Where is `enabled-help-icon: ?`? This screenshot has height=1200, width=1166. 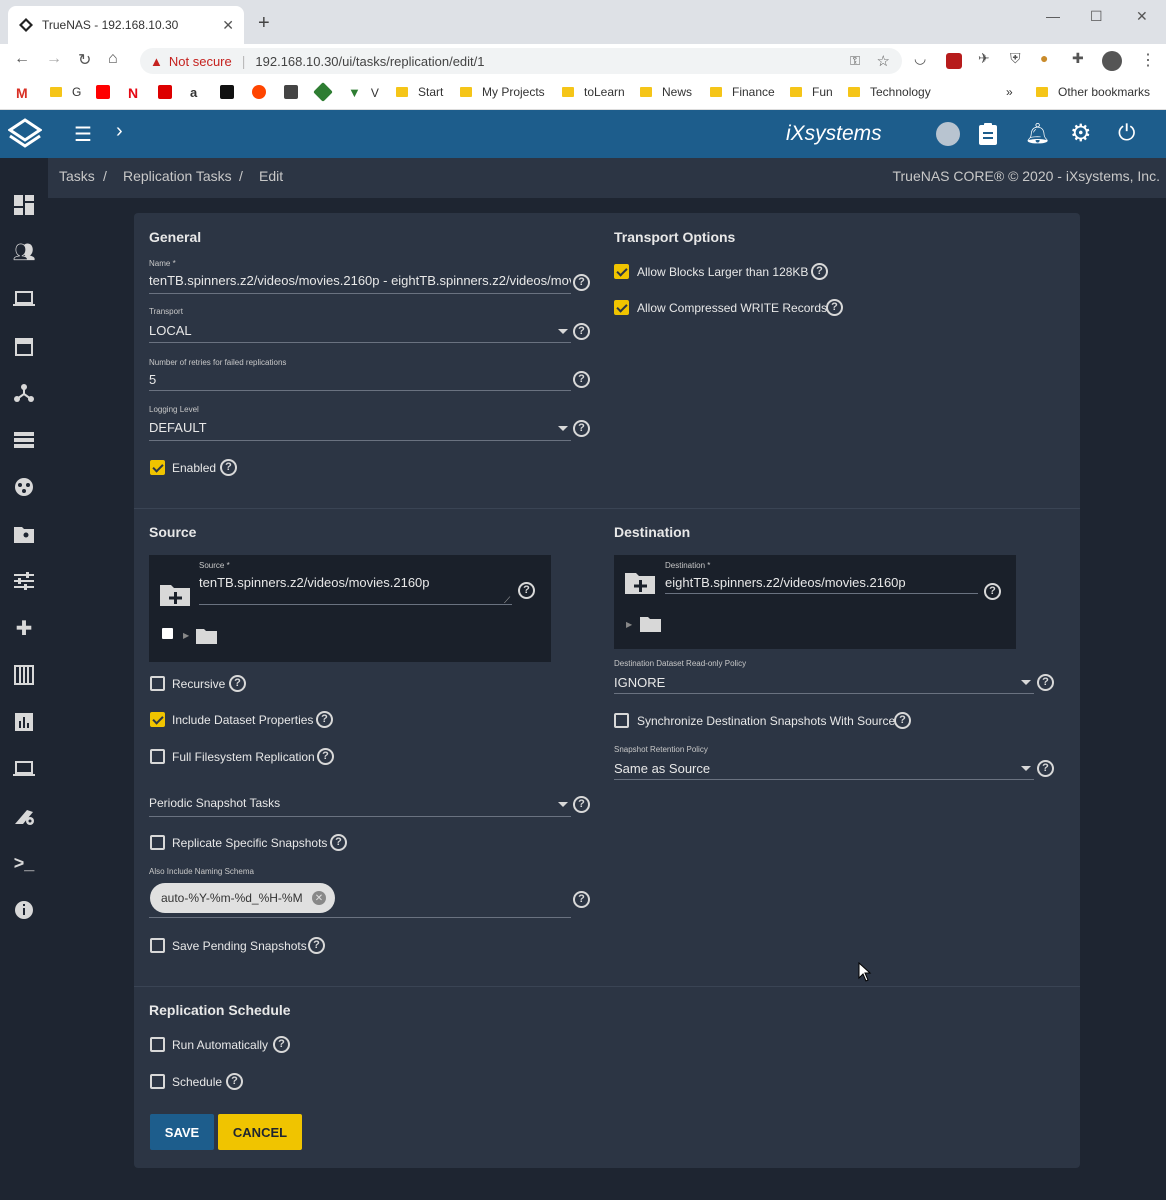
enabled-help-icon: ? is located at coordinates (228, 467).